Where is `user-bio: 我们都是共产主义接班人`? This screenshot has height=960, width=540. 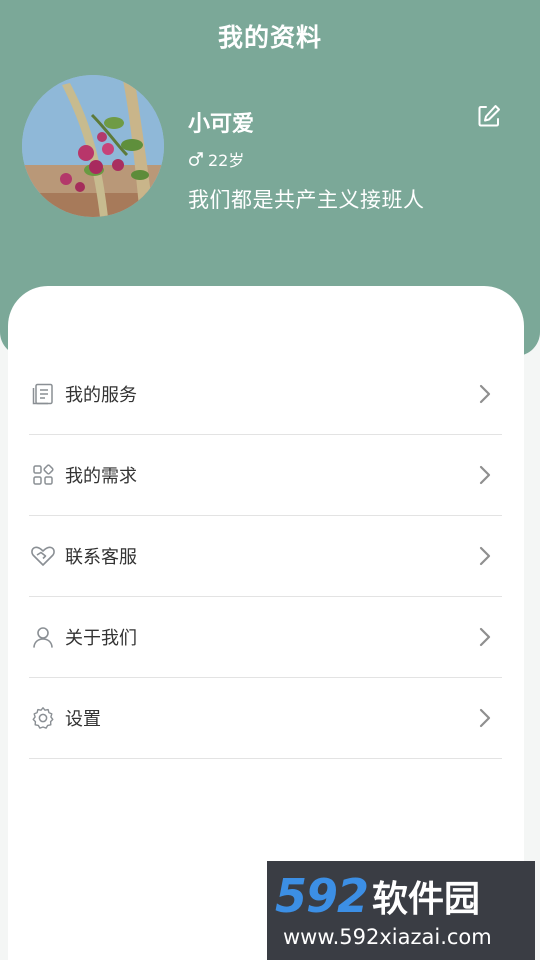 user-bio: 我们都是共产主义接班人 is located at coordinates (306, 200).